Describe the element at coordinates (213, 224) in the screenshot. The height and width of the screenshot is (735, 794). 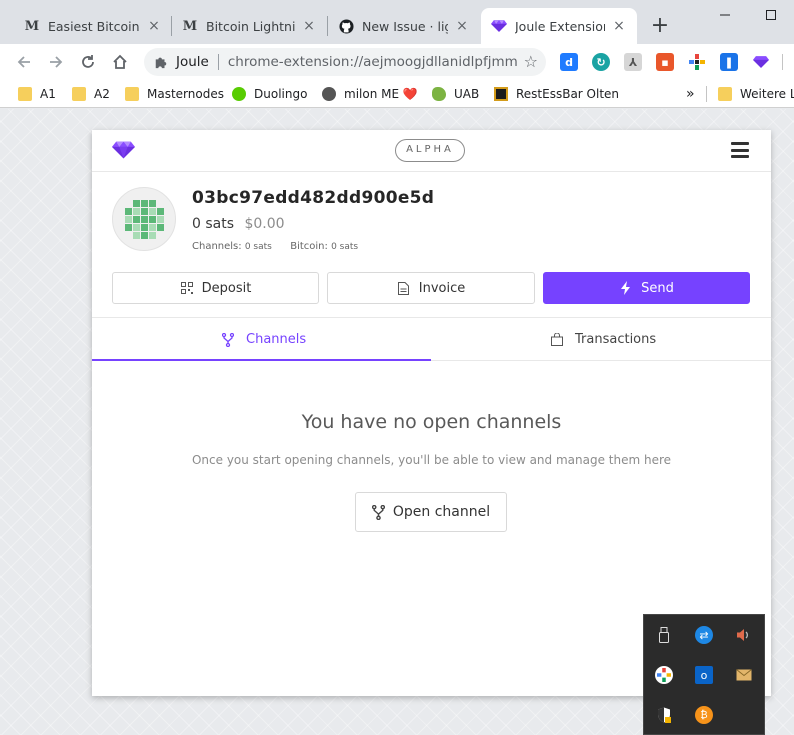
I see `balance-sats: 0 sats` at that location.